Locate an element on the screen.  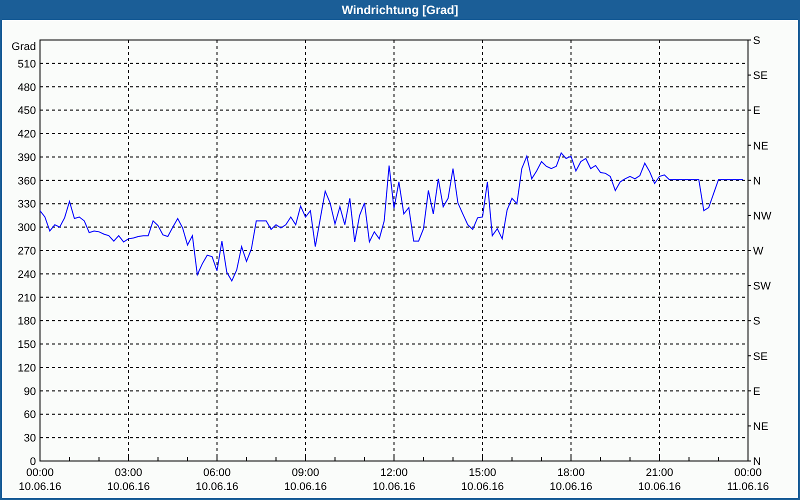
y-tick-label: 150 is located at coordinates (27, 345).